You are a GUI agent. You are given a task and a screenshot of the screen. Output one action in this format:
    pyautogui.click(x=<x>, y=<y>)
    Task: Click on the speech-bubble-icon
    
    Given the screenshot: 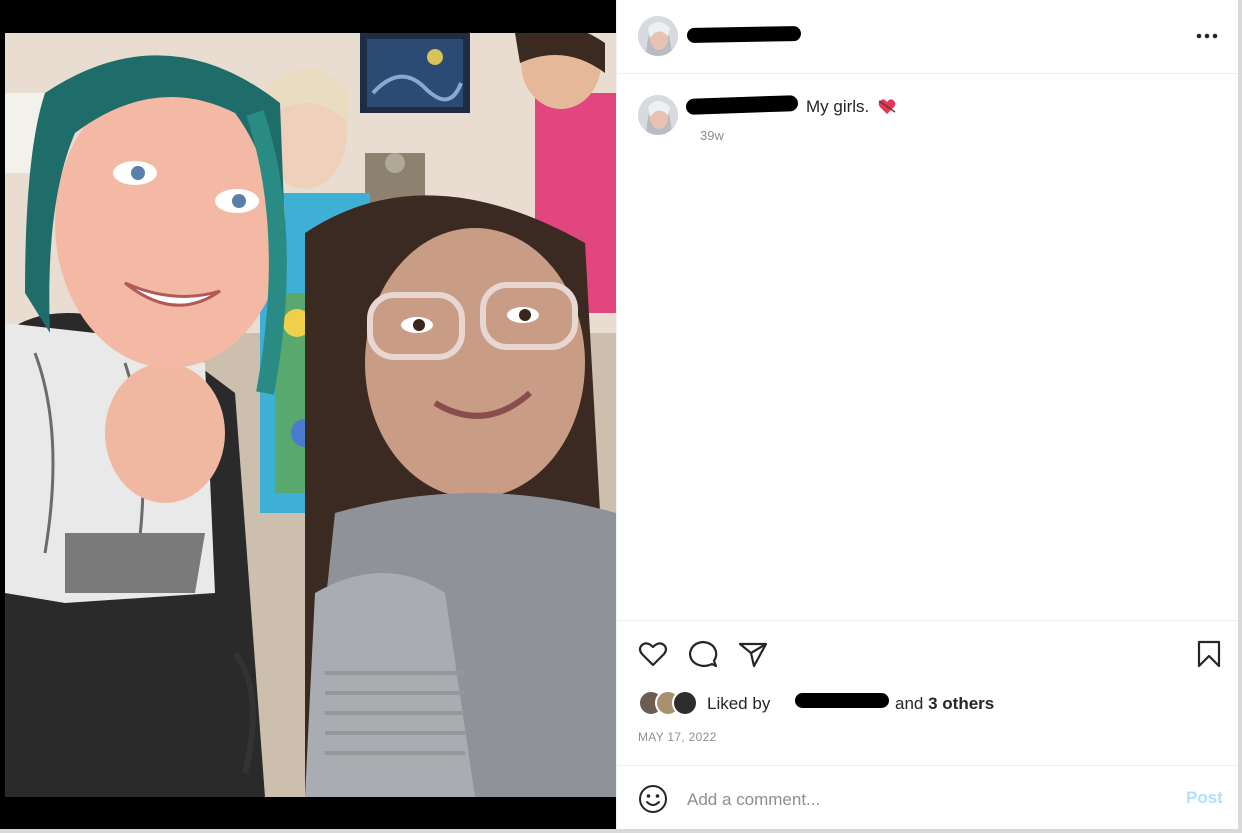 What is the action you would take?
    pyautogui.click(x=703, y=654)
    